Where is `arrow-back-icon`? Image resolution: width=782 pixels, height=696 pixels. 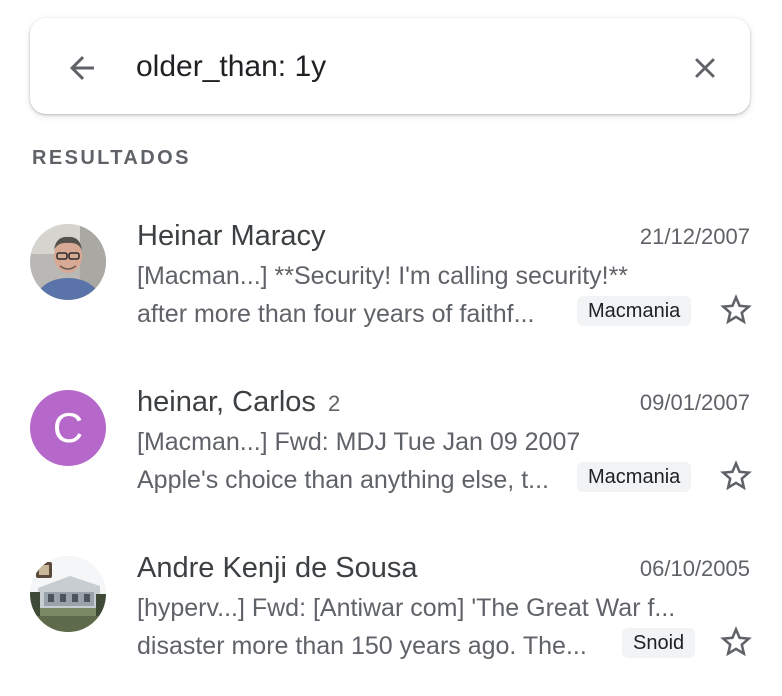
arrow-back-icon is located at coordinates (82, 68).